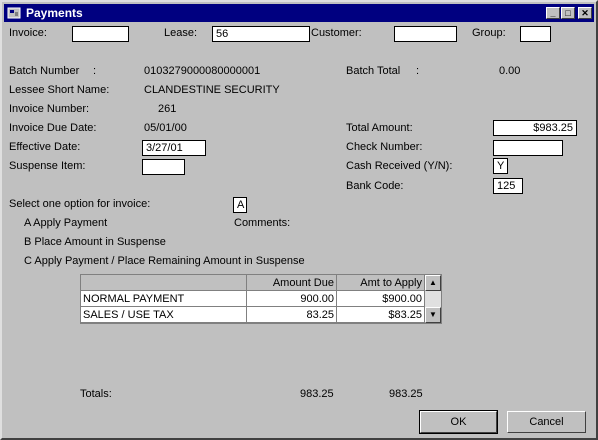 This screenshot has width=598, height=440. Describe the element at coordinates (299, 13) in the screenshot. I see `title-bar: Payments _ □ ✕` at that location.